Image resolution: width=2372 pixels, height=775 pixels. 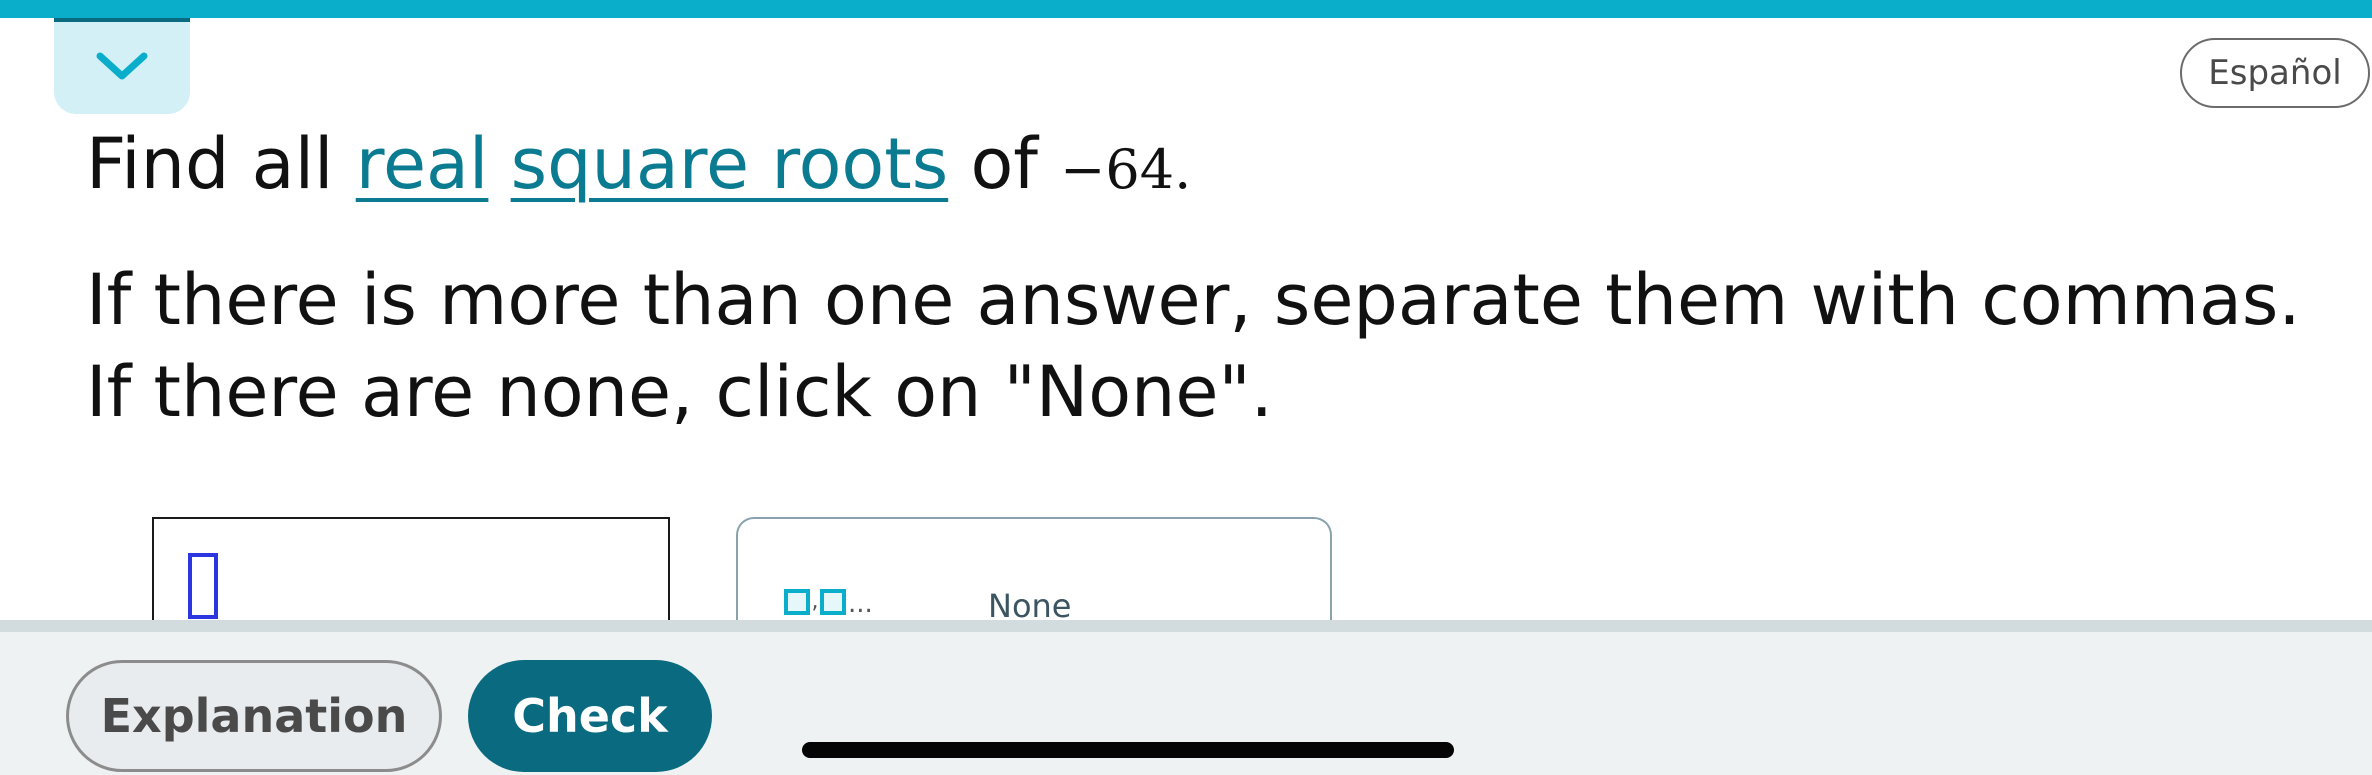 I want to click on language-toggle-button: Español, so click(x=2275, y=73).